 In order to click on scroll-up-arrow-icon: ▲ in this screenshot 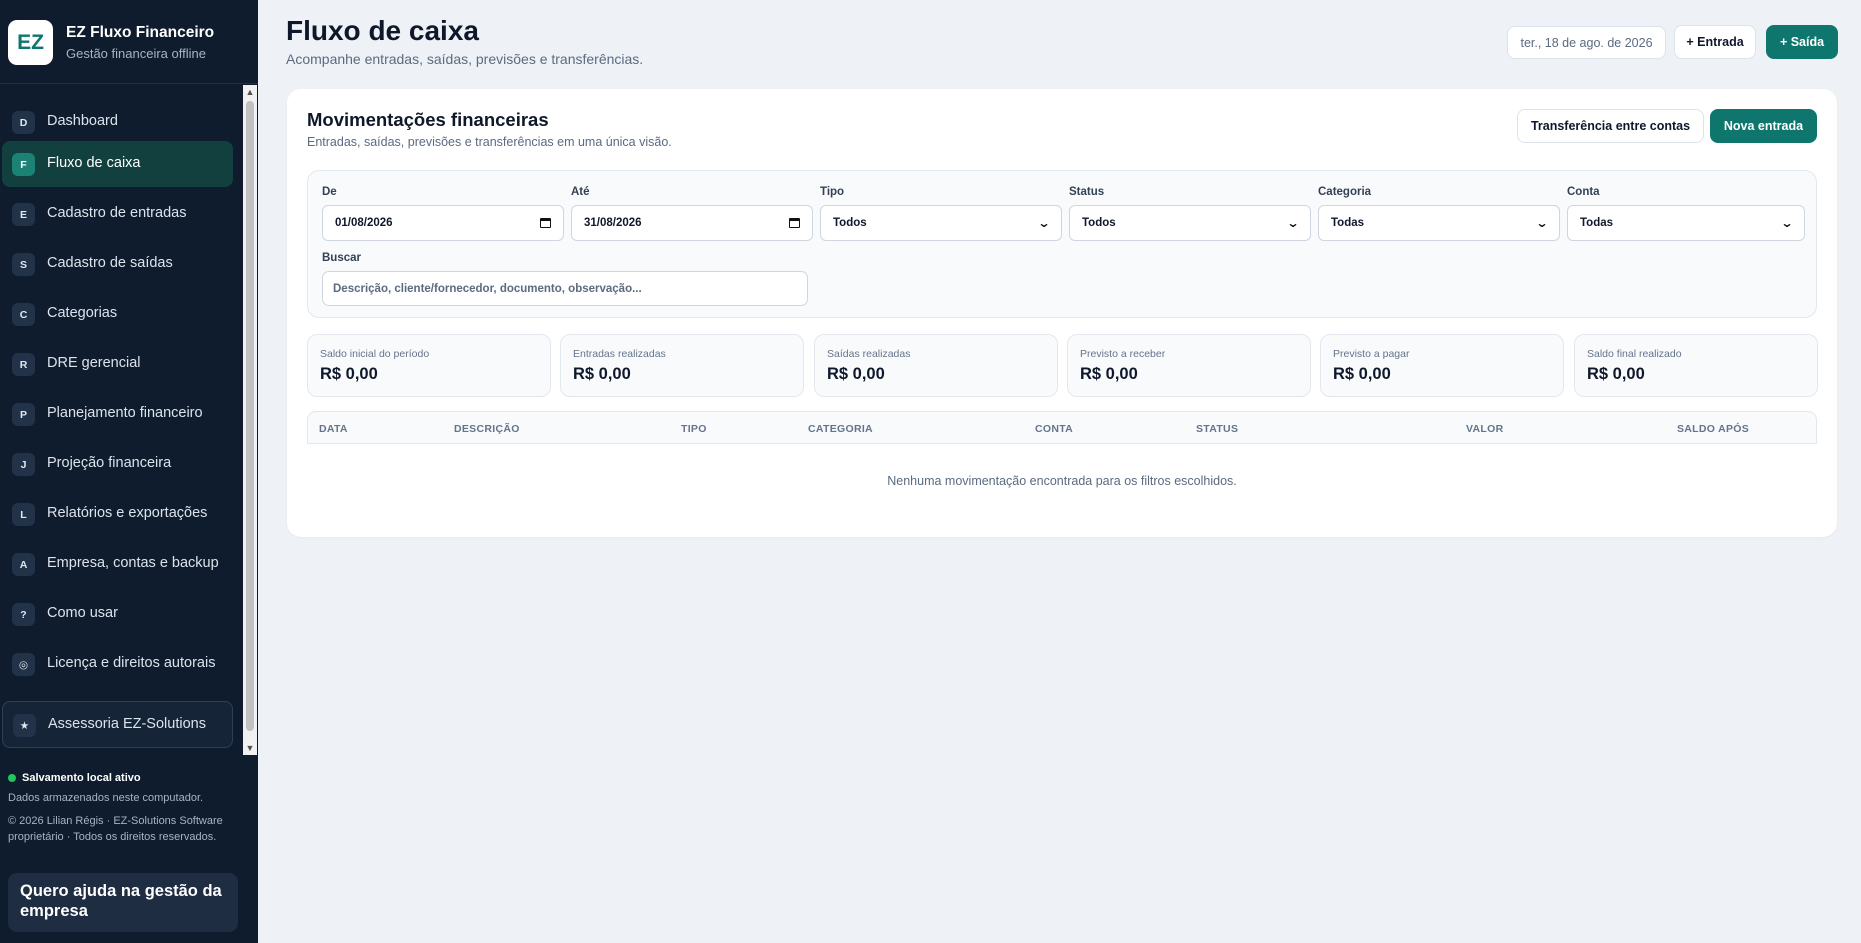, I will do `click(250, 92)`.